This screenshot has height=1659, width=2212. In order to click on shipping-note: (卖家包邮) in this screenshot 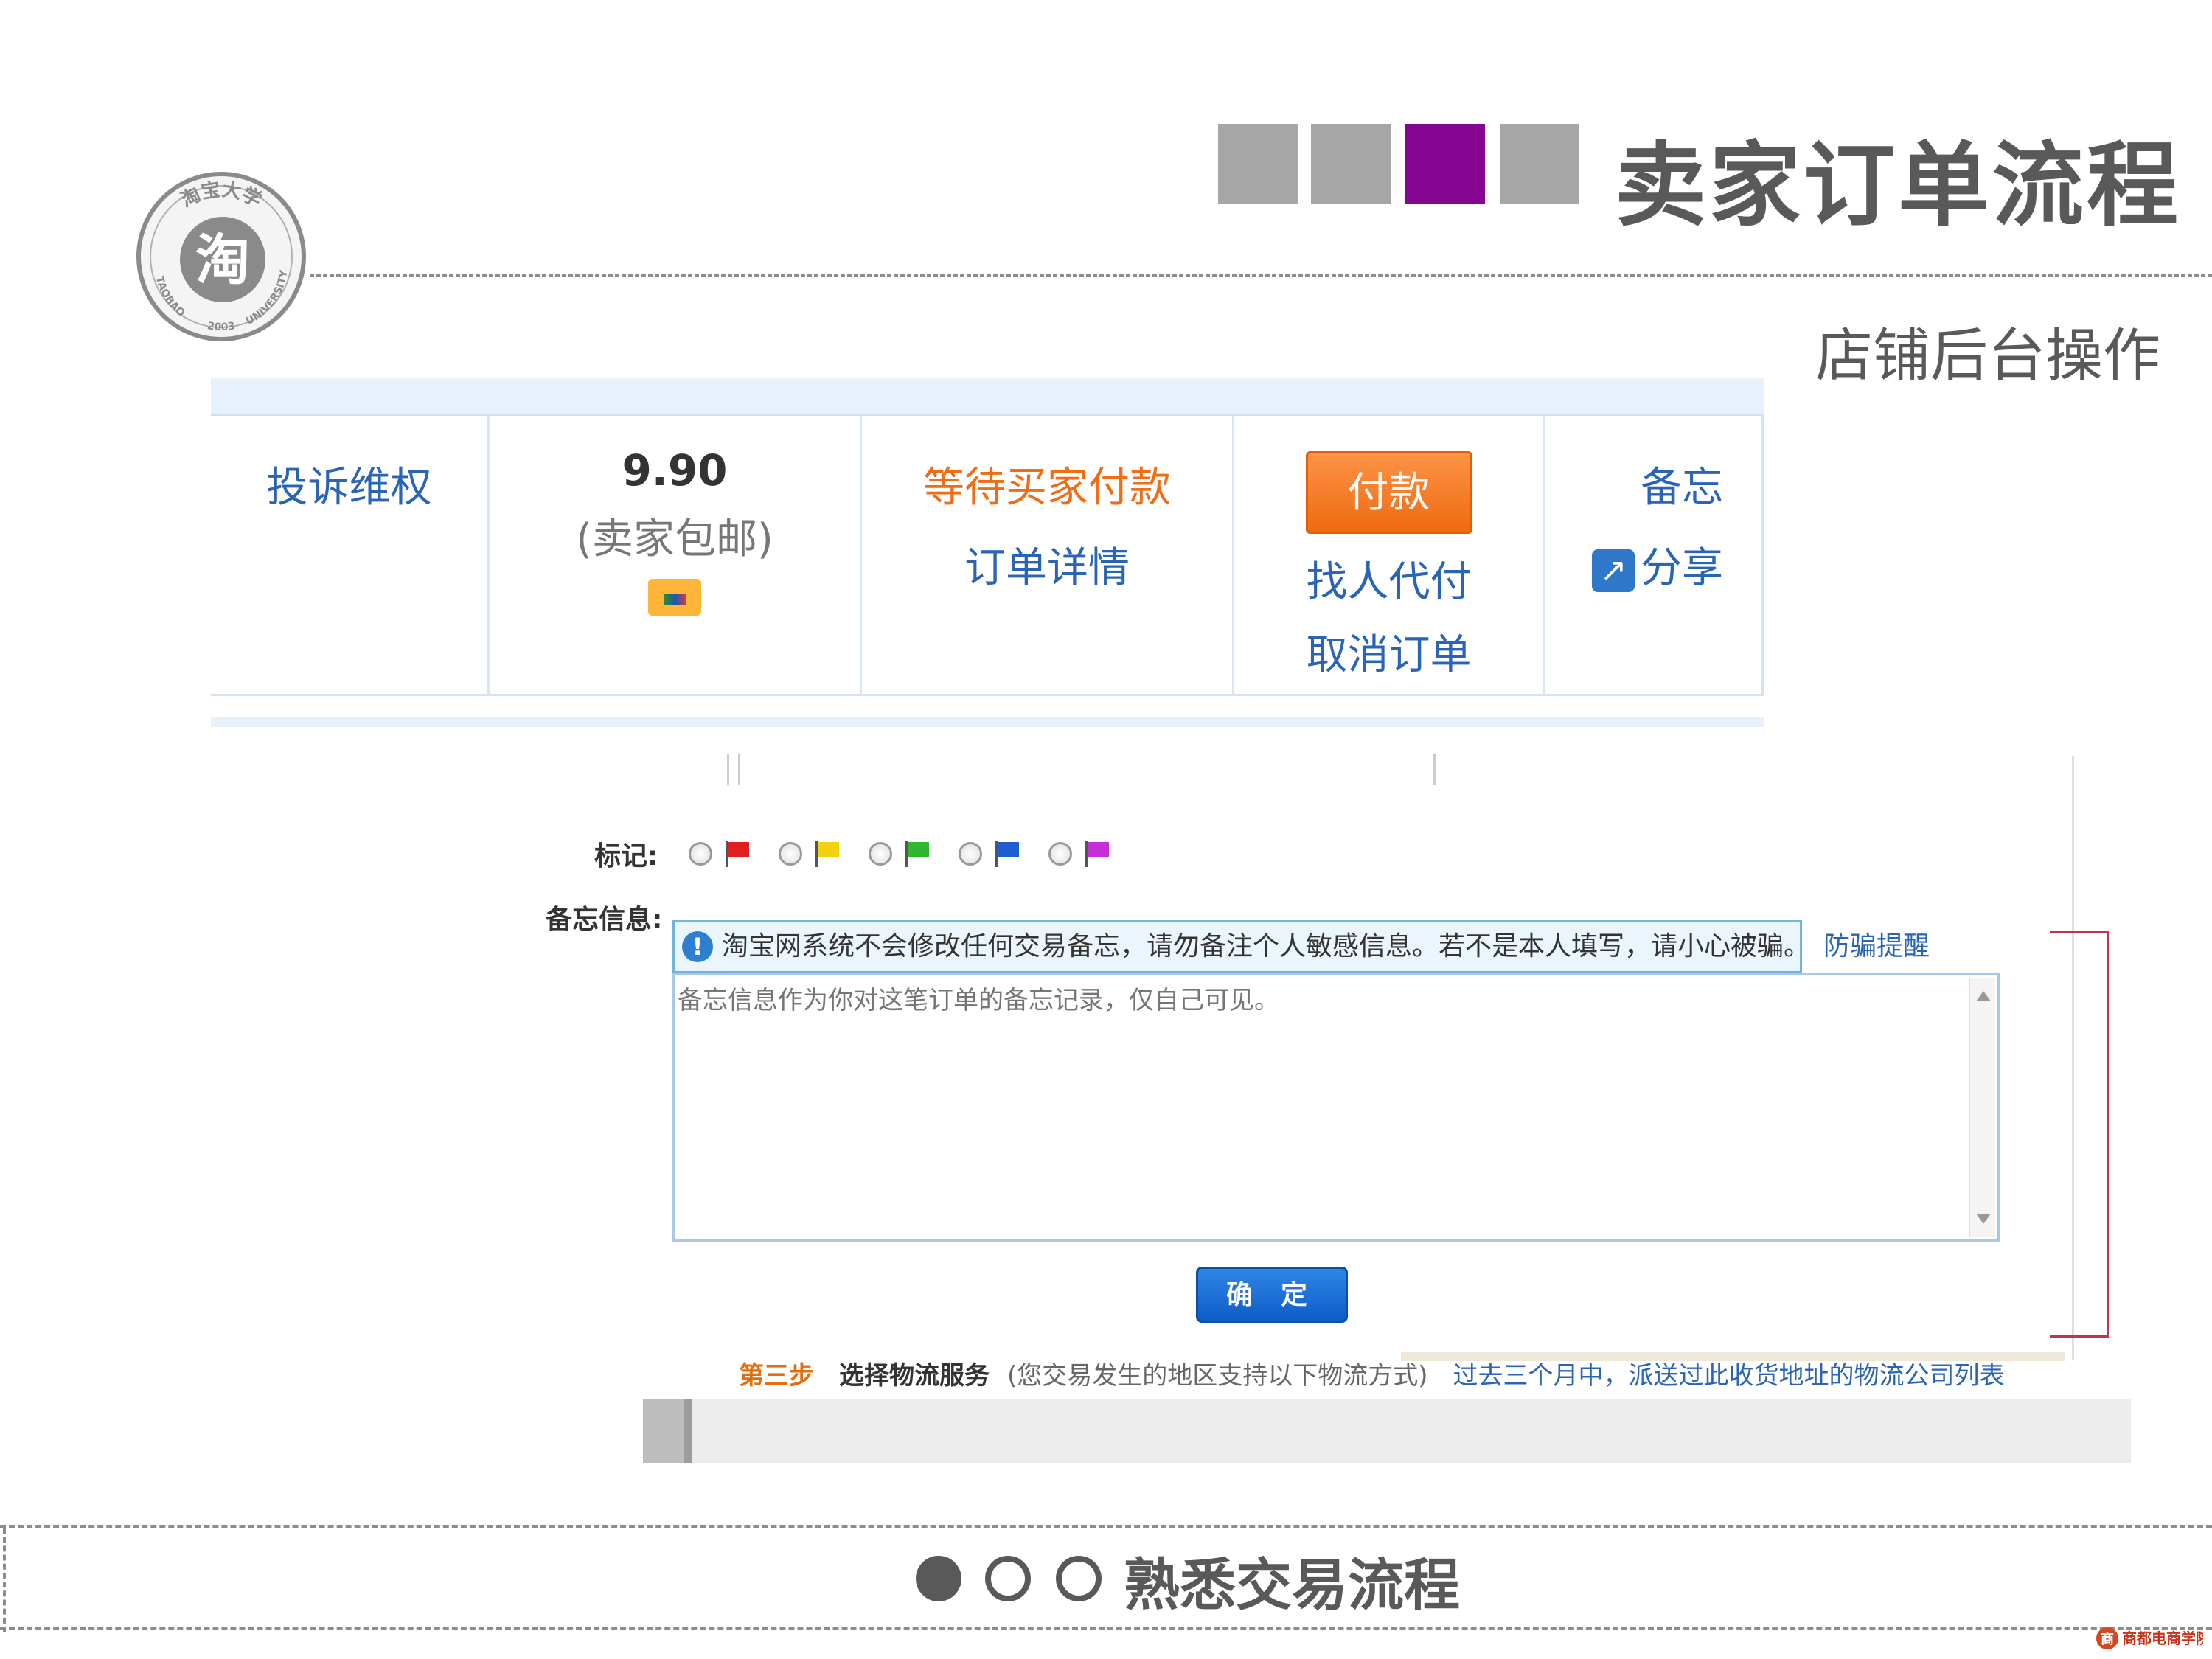, I will do `click(674, 539)`.